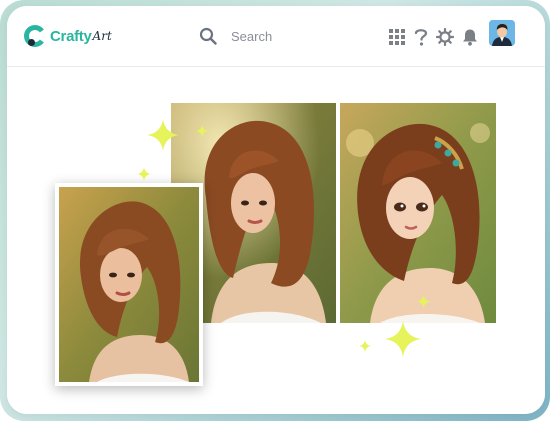 The height and width of the screenshot is (421, 550). Describe the element at coordinates (421, 37) in the screenshot. I see `help-icon` at that location.